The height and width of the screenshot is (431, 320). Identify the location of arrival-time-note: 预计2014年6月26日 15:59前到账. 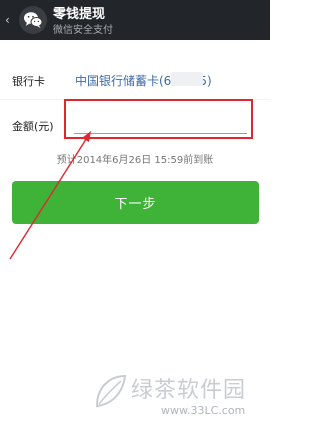
(135, 160).